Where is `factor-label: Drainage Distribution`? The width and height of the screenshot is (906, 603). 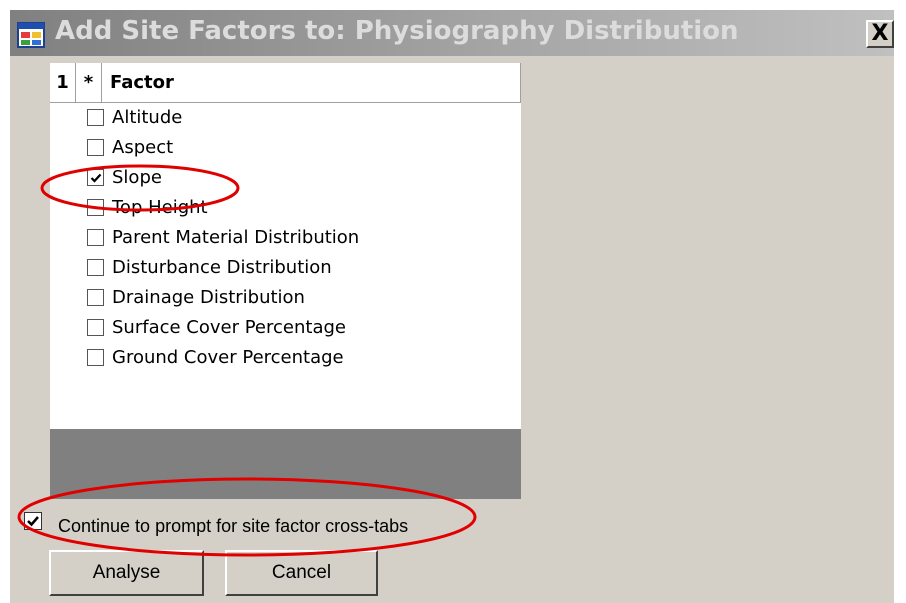 factor-label: Drainage Distribution is located at coordinates (208, 297).